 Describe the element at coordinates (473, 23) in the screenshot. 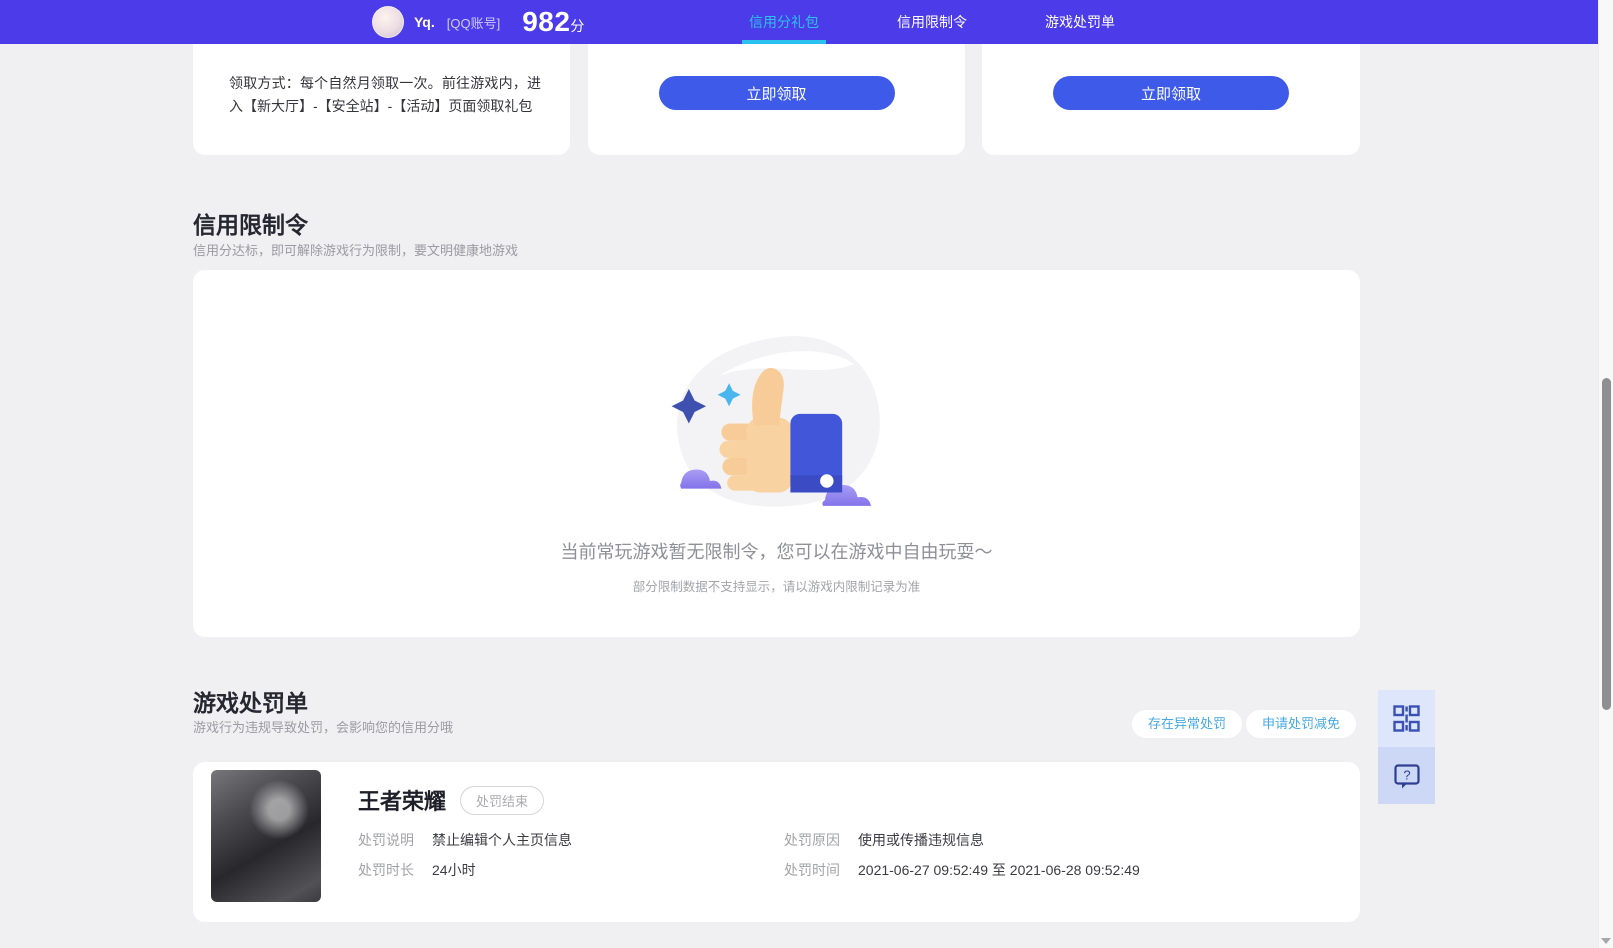

I see `account-type: [QQ账号]` at that location.